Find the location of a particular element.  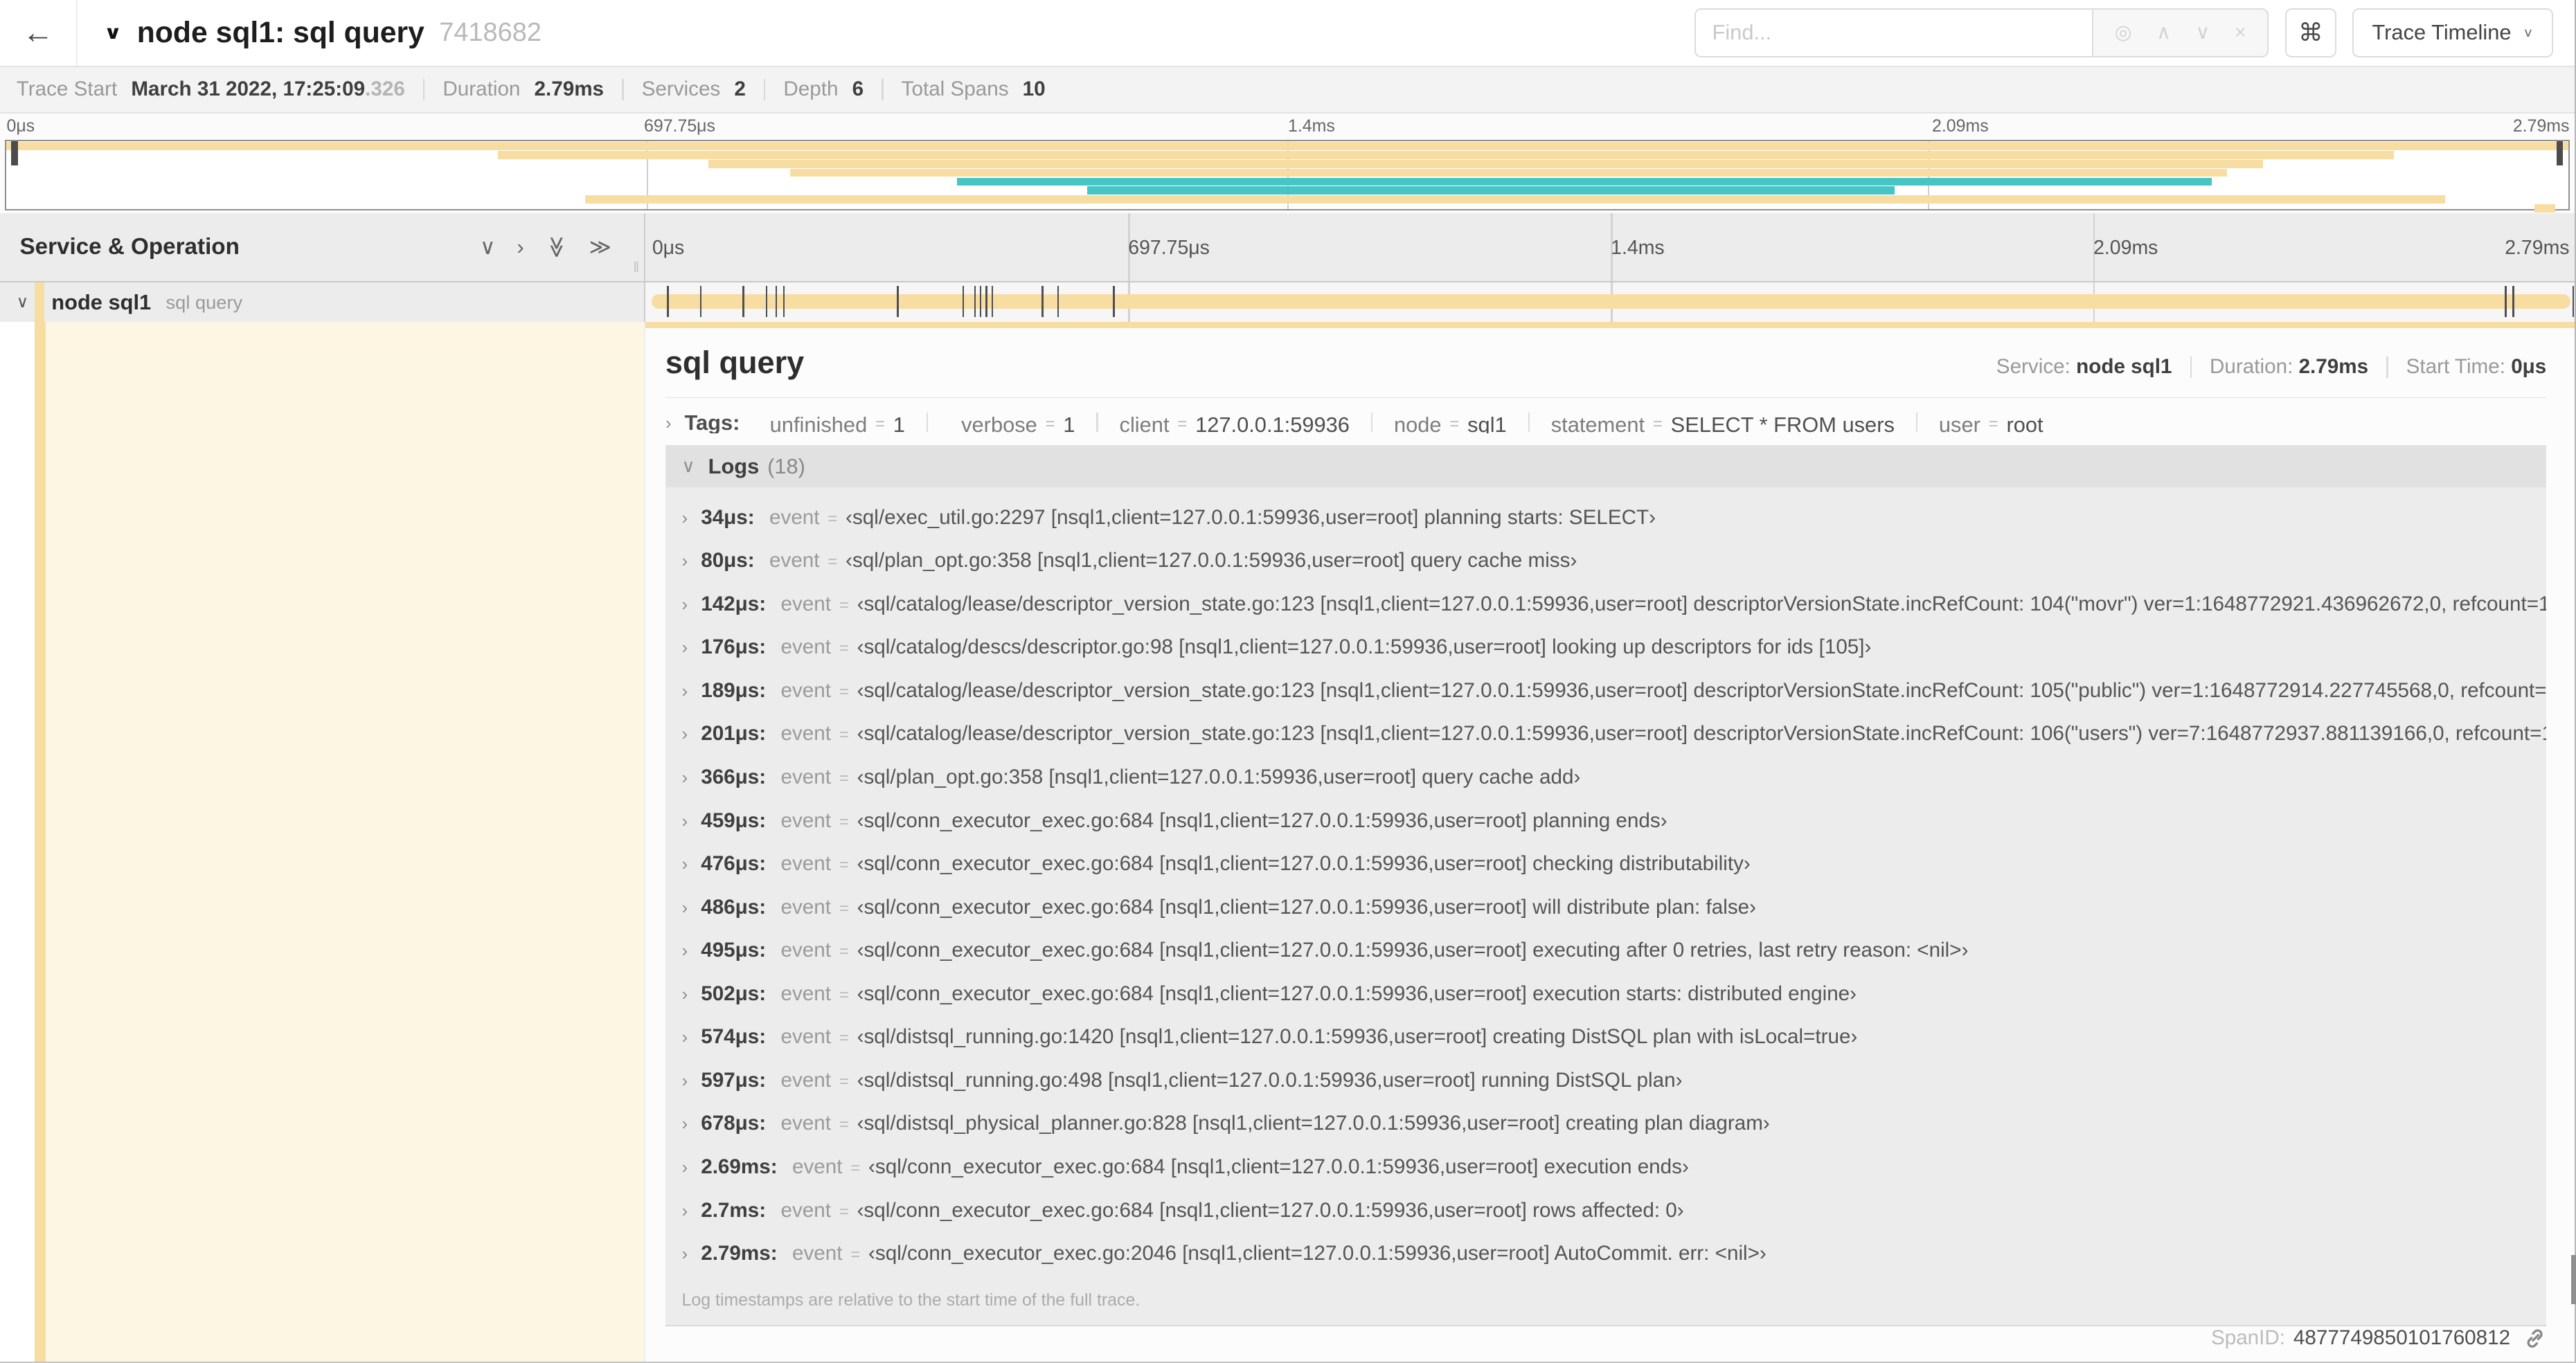

locate-icon: ◎ is located at coordinates (2124, 32).